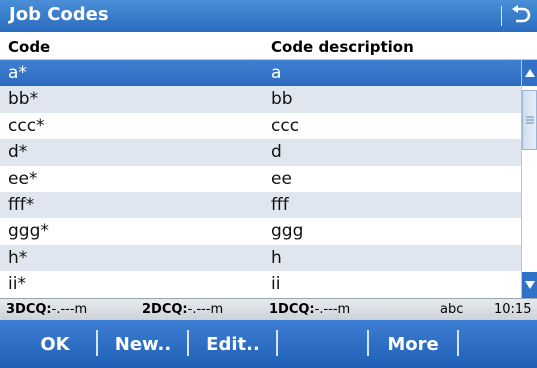 The image size is (537, 368). Describe the element at coordinates (29, 309) in the screenshot. I see `dcq3-label: 3DCQ:` at that location.